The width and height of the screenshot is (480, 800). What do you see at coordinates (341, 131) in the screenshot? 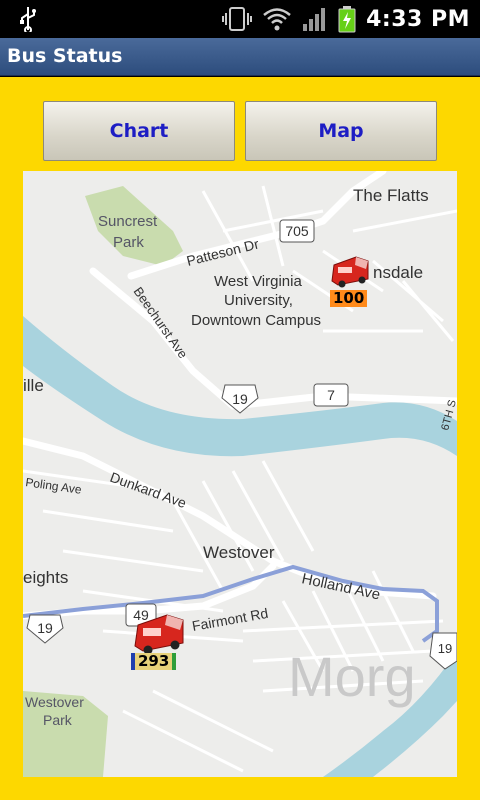
I see `map-button: Map` at bounding box center [341, 131].